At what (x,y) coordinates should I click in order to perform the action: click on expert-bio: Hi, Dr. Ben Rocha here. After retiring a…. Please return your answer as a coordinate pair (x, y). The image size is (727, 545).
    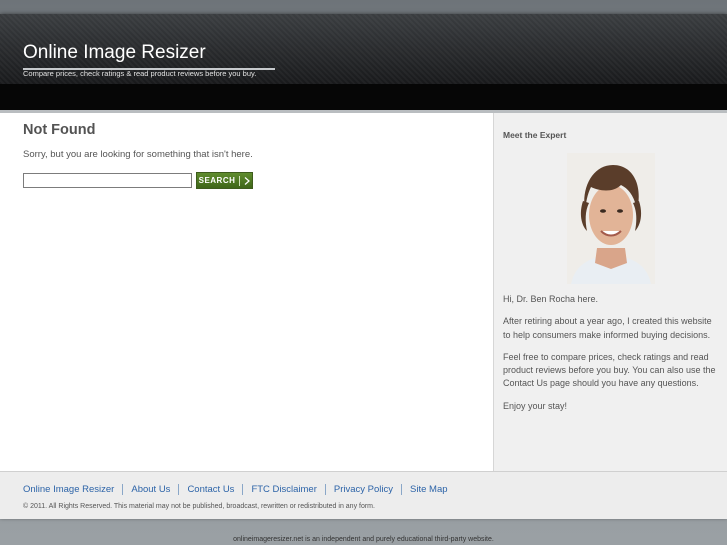
    Looking at the image, I should click on (612, 357).